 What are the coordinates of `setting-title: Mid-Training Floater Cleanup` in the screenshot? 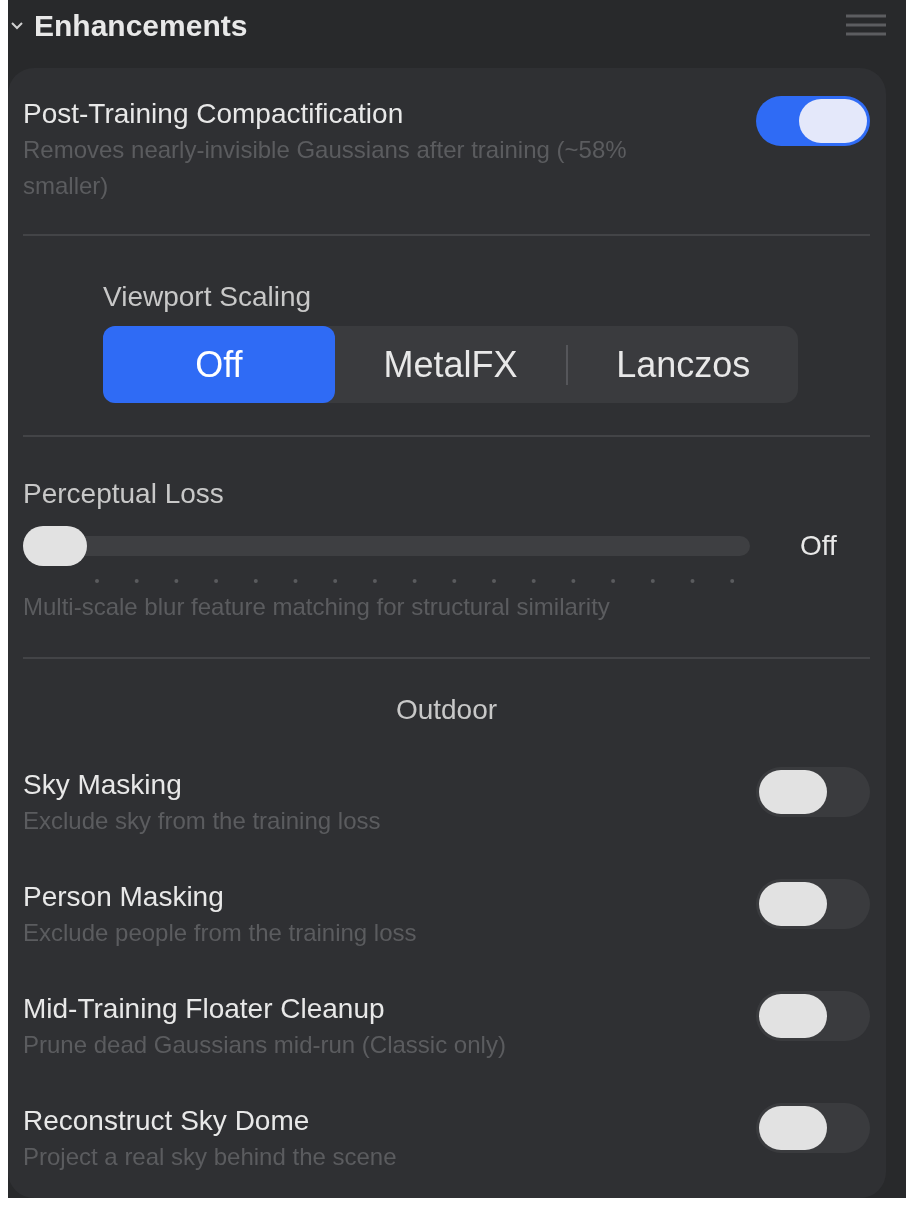 It's located at (204, 1009).